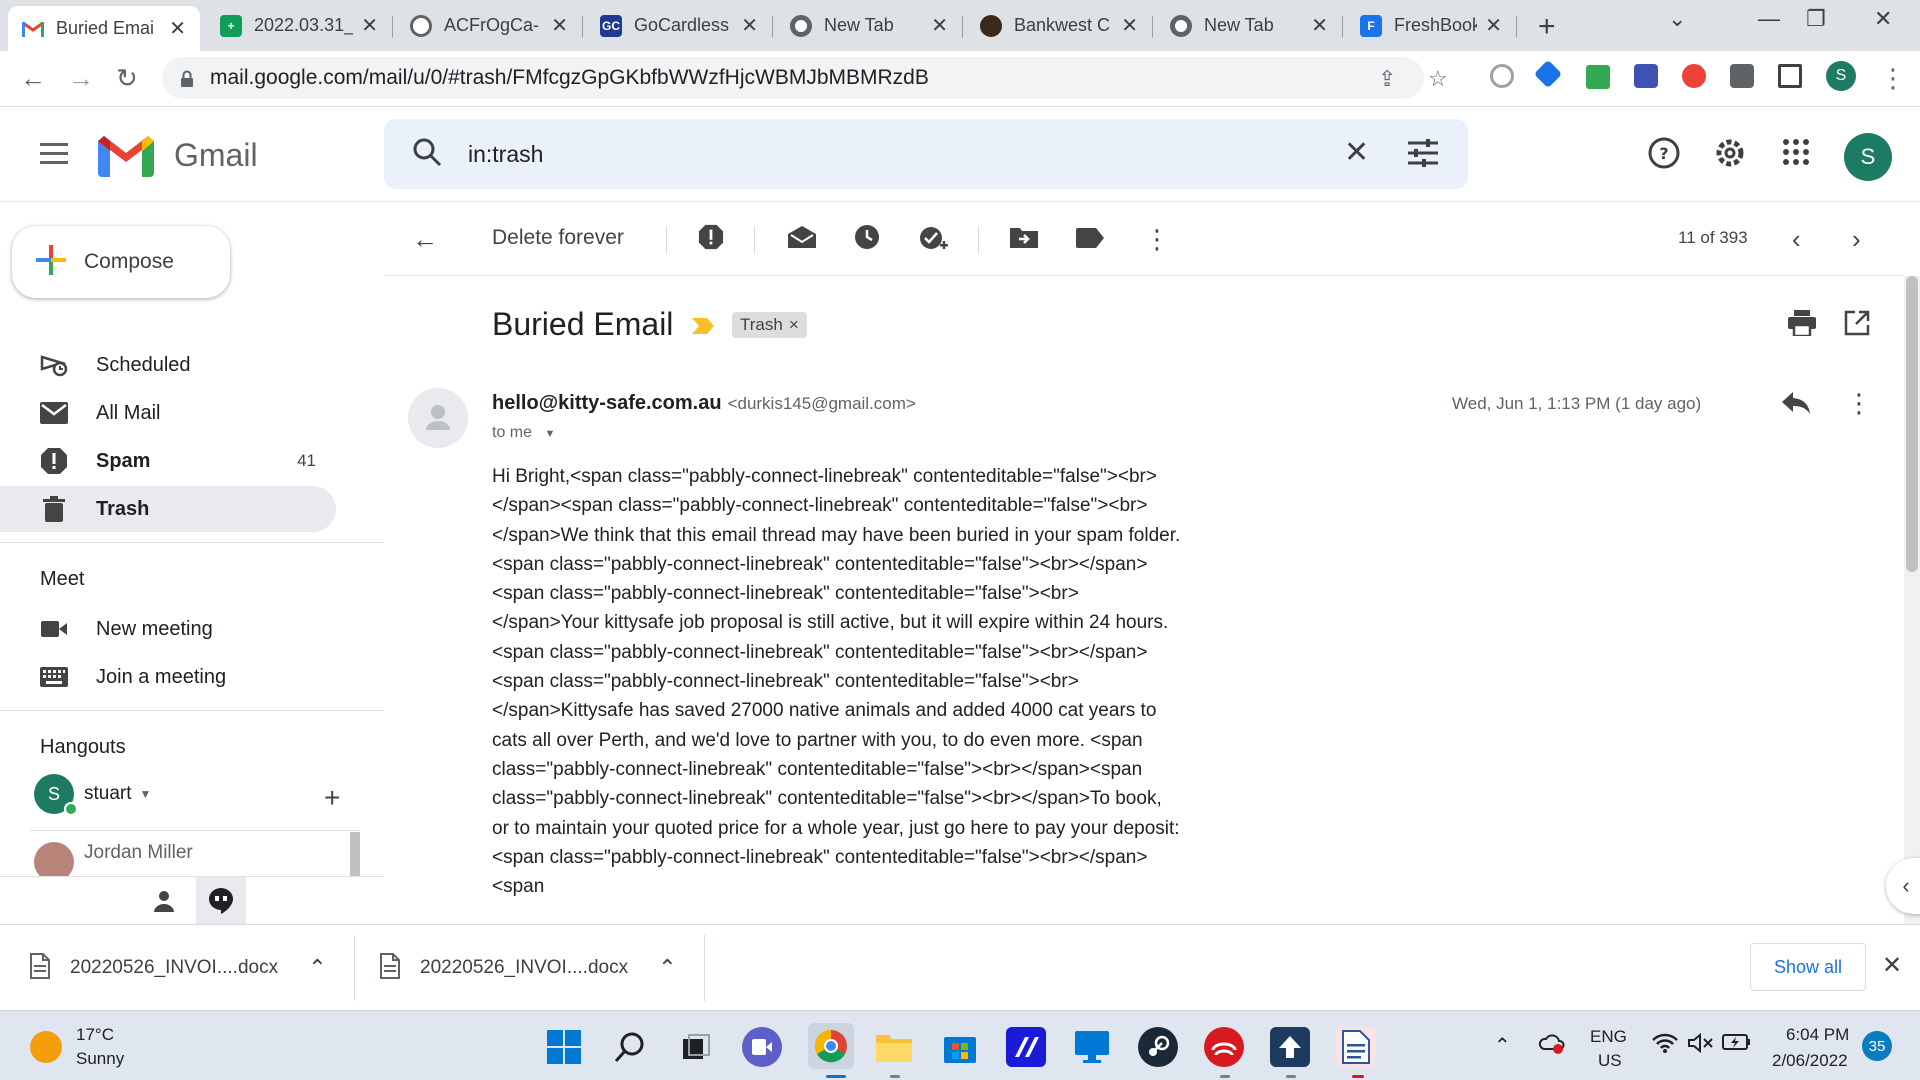  What do you see at coordinates (1552, 1047) in the screenshot?
I see `onedrive-cloud-icon` at bounding box center [1552, 1047].